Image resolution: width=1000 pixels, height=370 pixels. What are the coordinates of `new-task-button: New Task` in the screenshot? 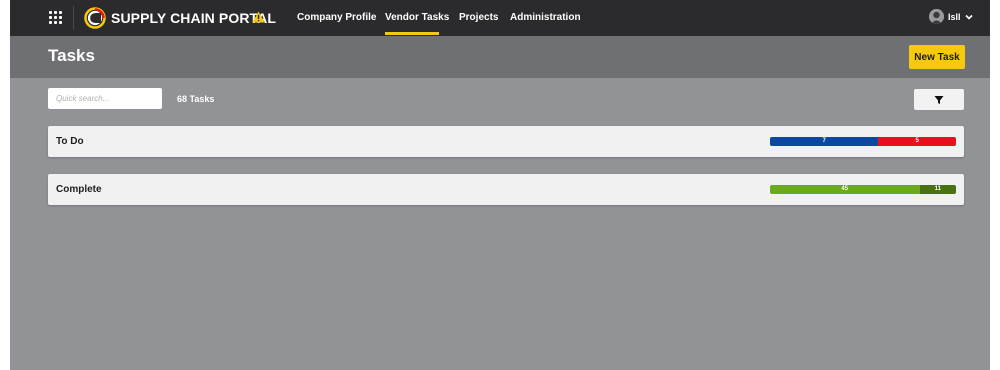 It's located at (937, 57).